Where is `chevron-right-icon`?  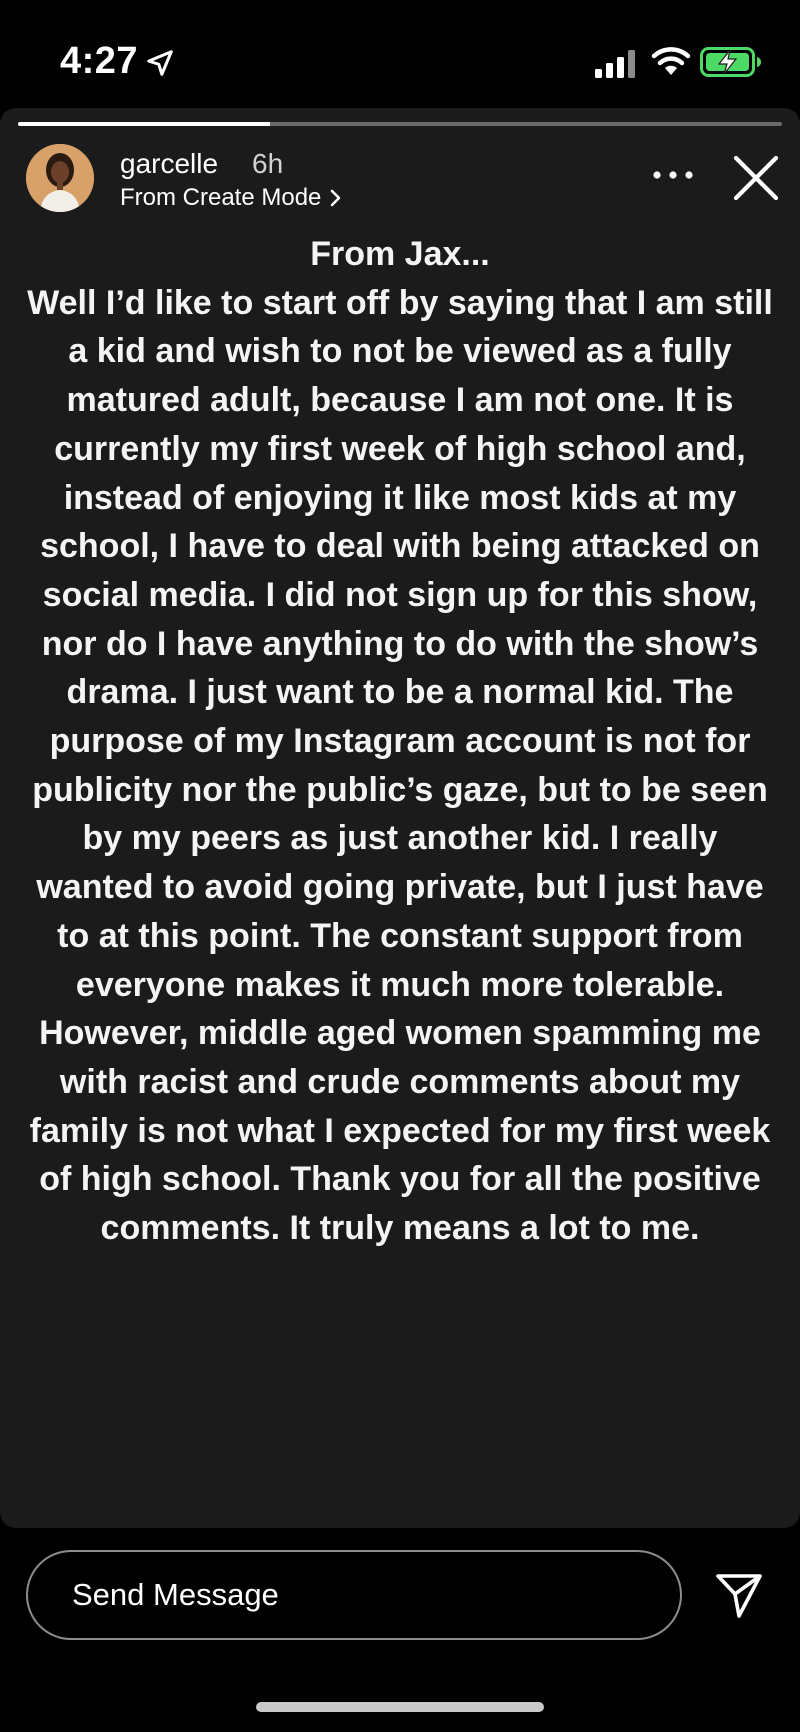
chevron-right-icon is located at coordinates (336, 198).